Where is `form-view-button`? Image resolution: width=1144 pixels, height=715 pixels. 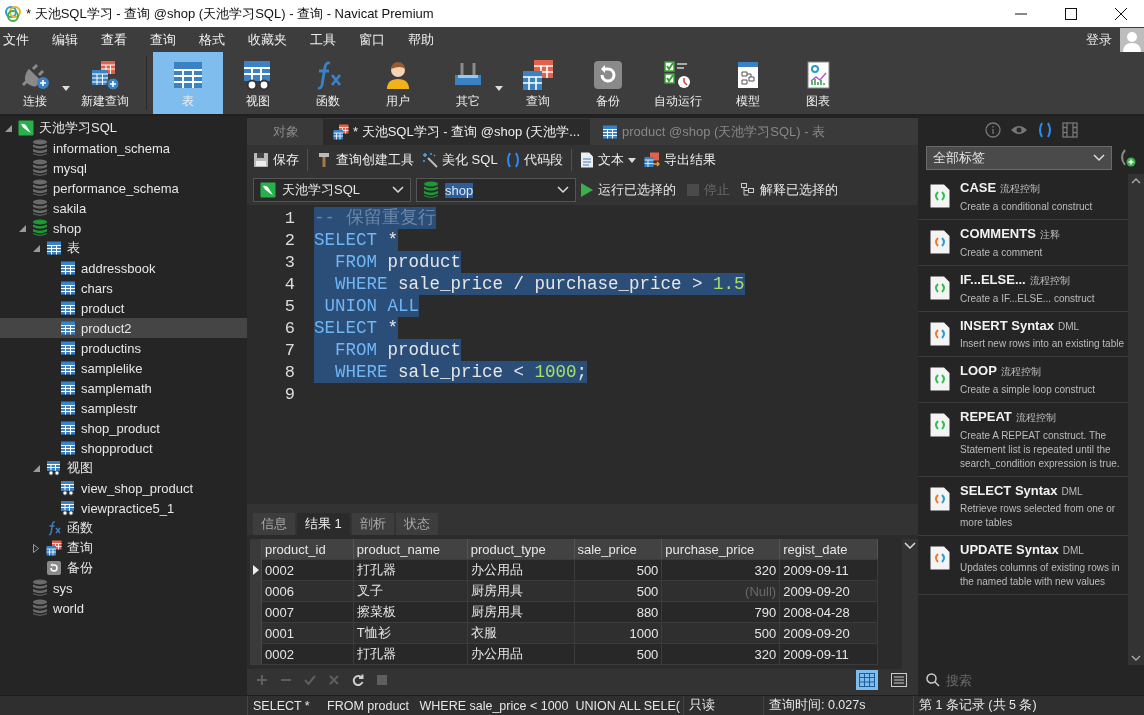
form-view-button is located at coordinates (899, 680).